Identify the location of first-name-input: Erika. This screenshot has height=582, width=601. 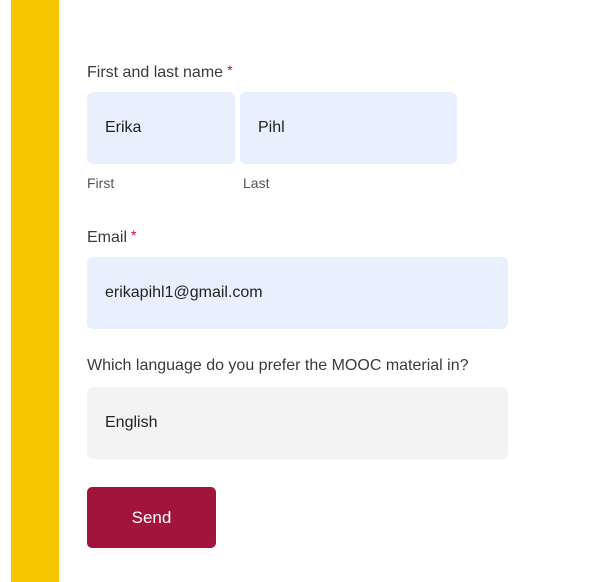
(161, 128).